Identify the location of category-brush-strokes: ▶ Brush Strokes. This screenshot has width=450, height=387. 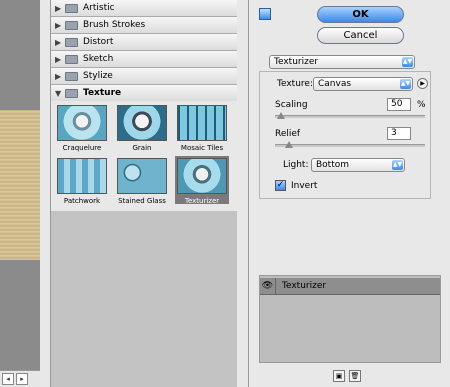
(144, 25).